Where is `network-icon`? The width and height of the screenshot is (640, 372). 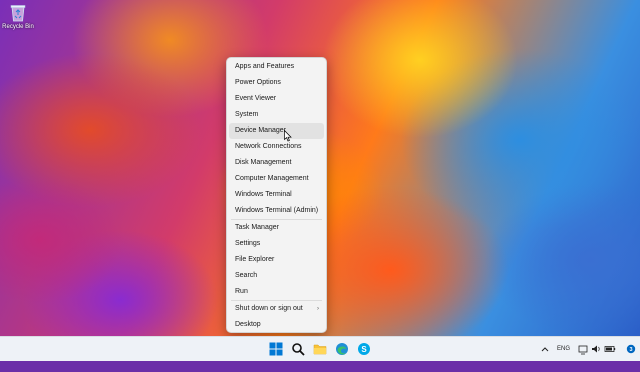
network-icon is located at coordinates (583, 349).